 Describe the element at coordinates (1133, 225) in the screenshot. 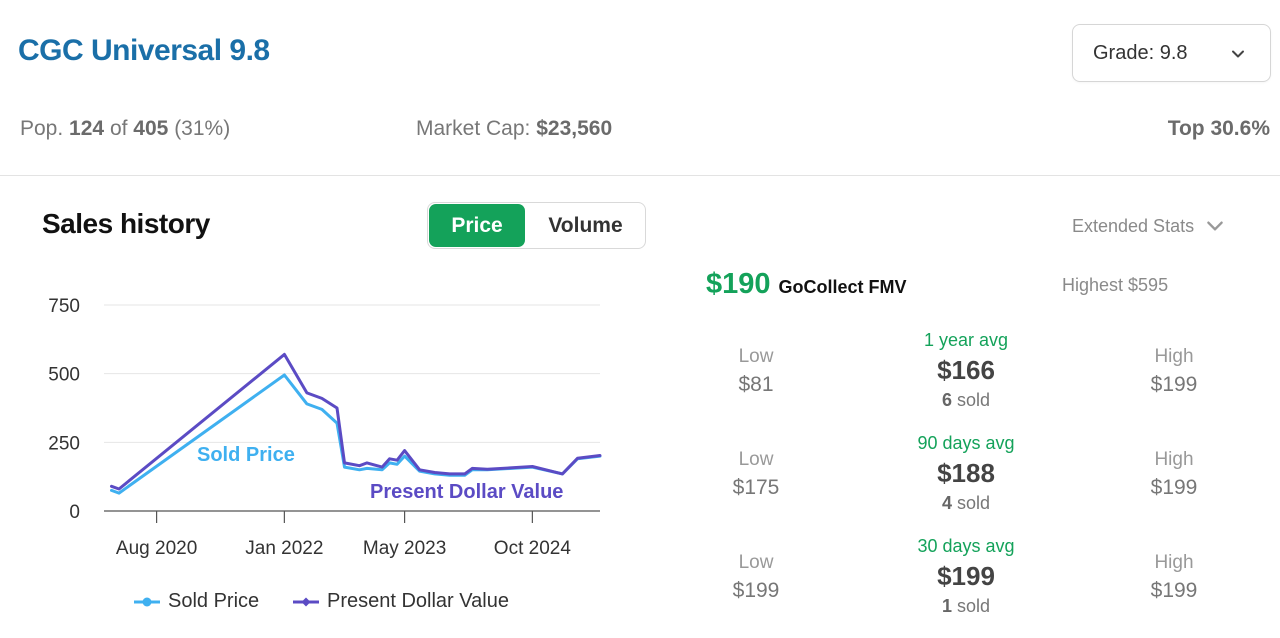

I see `extended-stats-label: Extended Stats` at that location.